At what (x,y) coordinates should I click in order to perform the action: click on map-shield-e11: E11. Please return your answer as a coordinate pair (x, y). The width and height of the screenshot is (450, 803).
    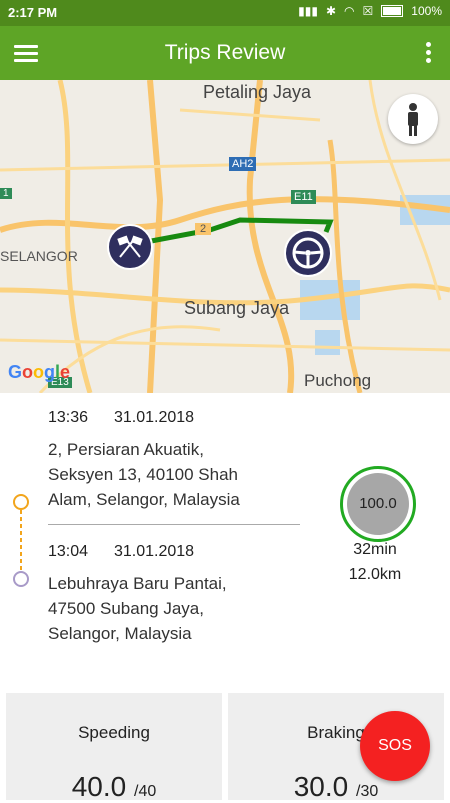
    Looking at the image, I should click on (303, 197).